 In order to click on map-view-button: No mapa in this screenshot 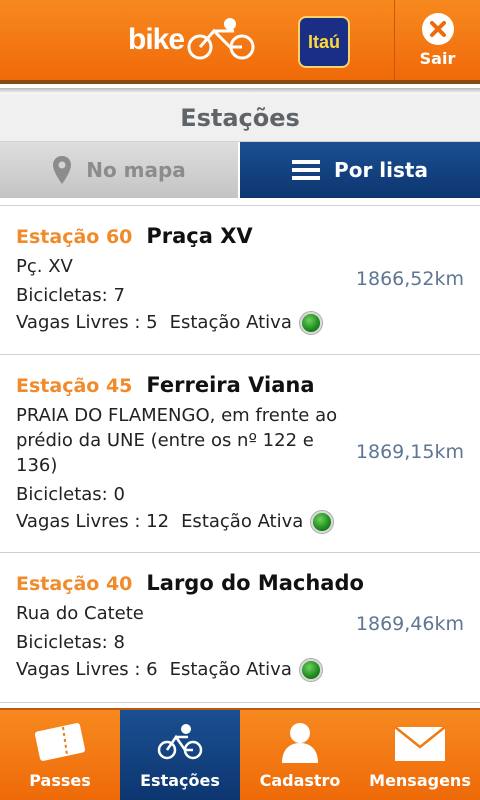, I will do `click(120, 170)`.